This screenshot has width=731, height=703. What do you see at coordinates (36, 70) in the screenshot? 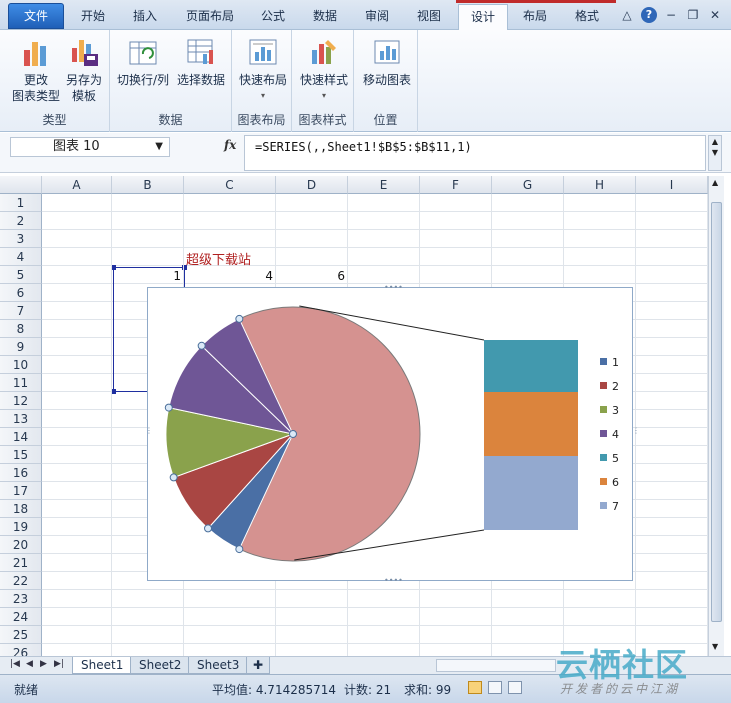
I see `change-chart-type-button: 更改 图表类型` at bounding box center [36, 70].